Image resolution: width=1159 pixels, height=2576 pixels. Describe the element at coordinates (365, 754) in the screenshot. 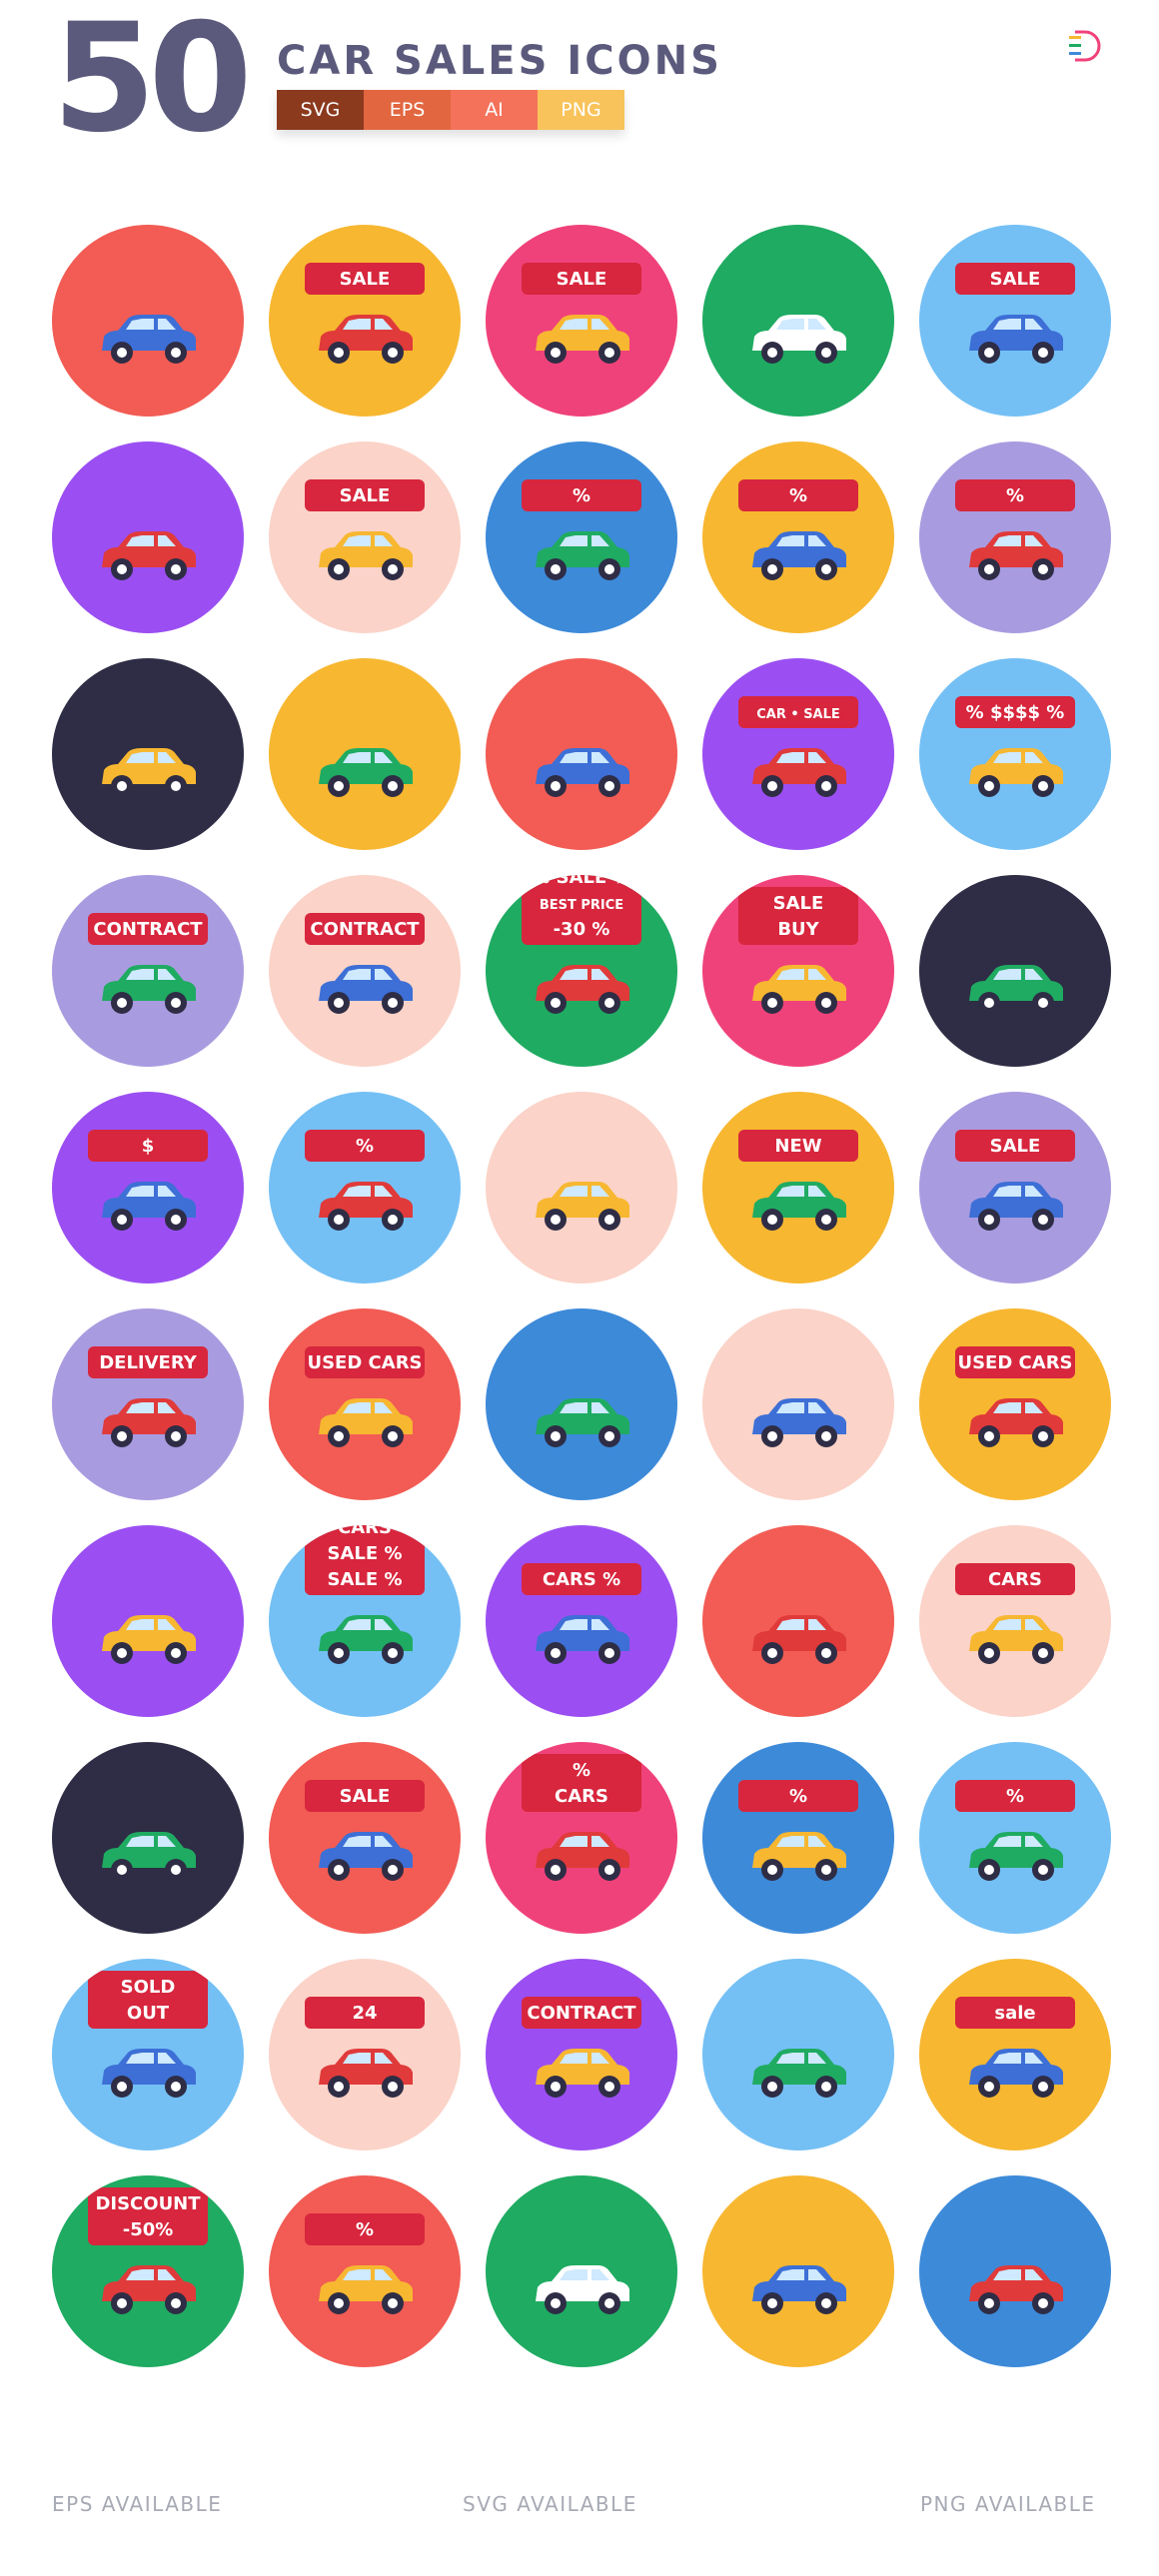

I see `hand-offering-car-icon` at that location.